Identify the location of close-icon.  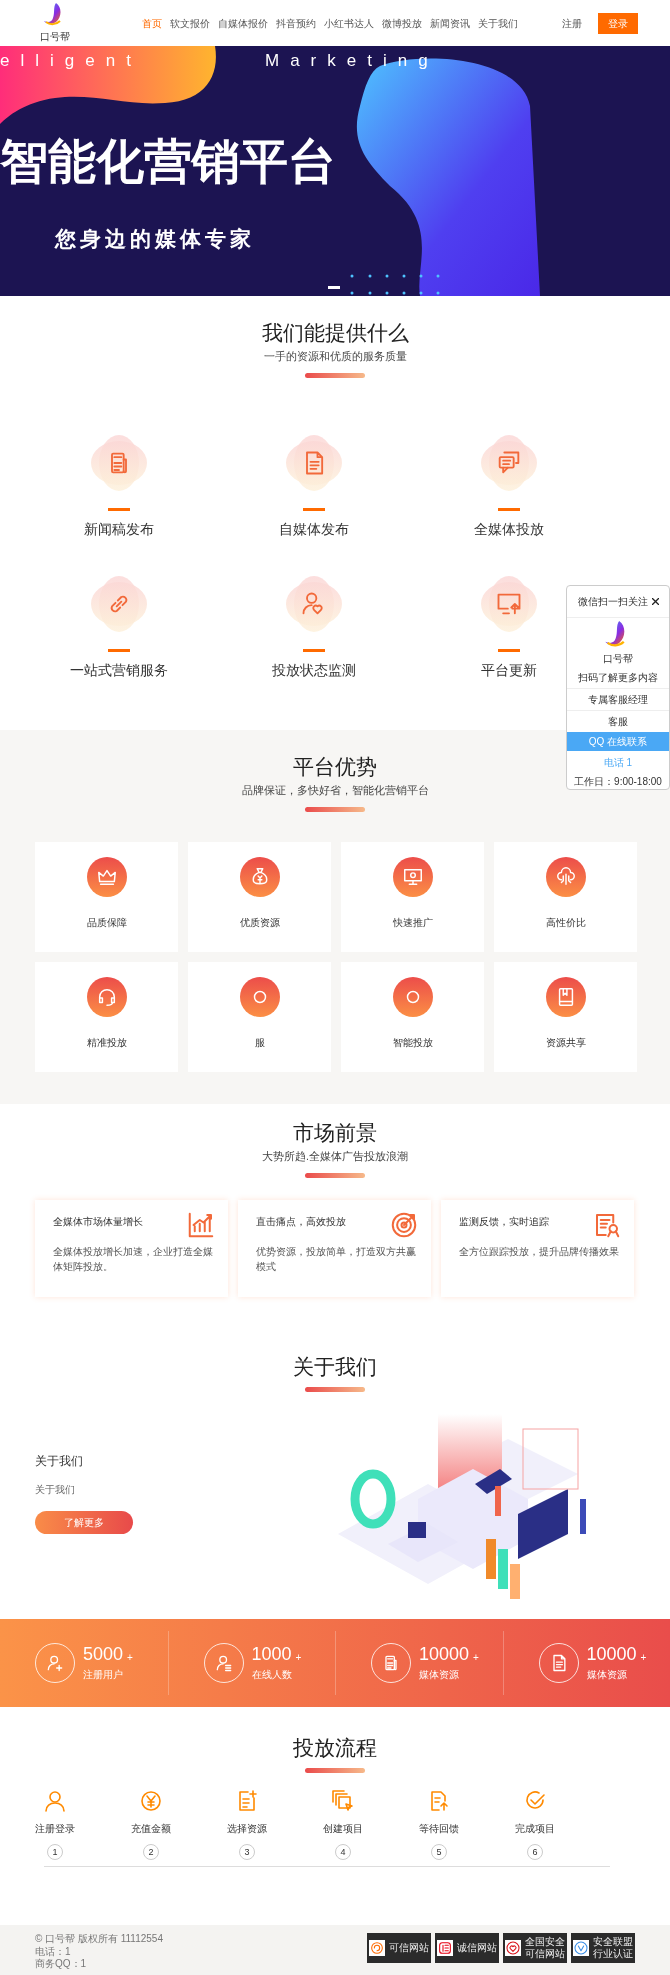
(655, 601).